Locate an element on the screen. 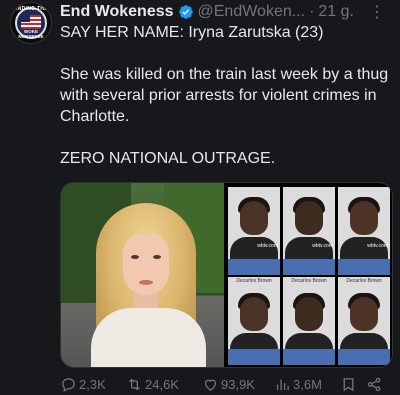 This screenshot has height=395, width=400. photo-face is located at coordinates (146, 264).